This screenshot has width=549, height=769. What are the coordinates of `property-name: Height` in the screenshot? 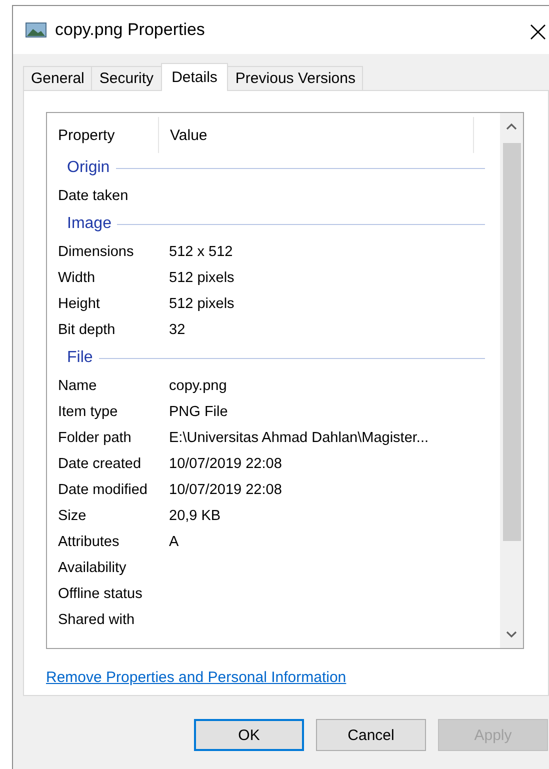 It's located at (79, 304).